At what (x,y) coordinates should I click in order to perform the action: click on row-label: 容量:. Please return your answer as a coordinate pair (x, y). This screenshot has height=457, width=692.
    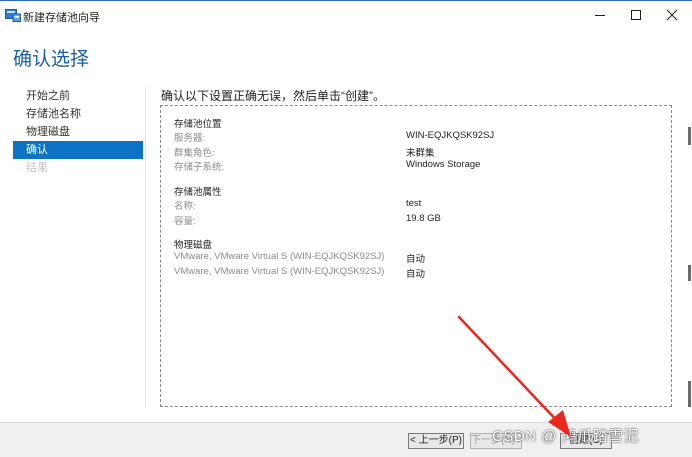
    Looking at the image, I should click on (185, 221).